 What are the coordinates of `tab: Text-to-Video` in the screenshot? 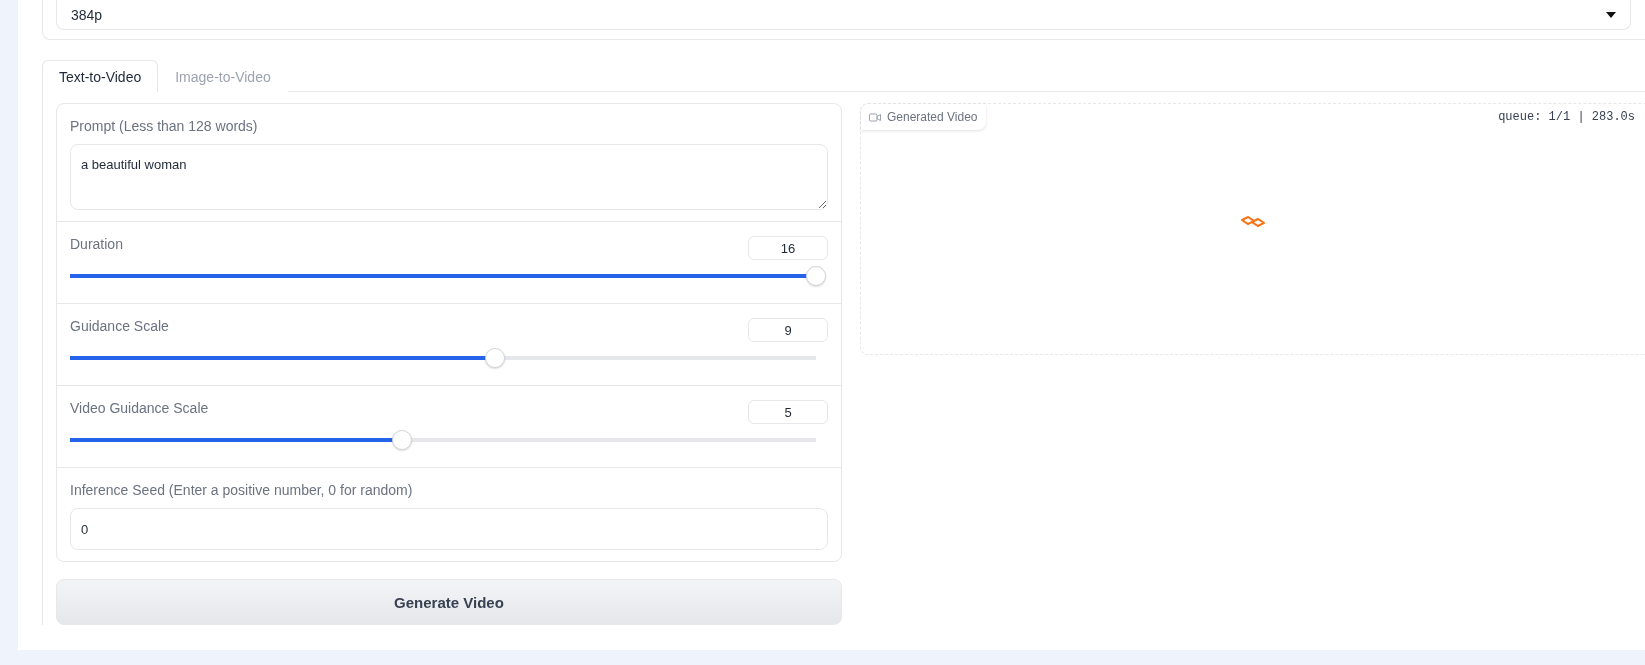 It's located at (100, 76).